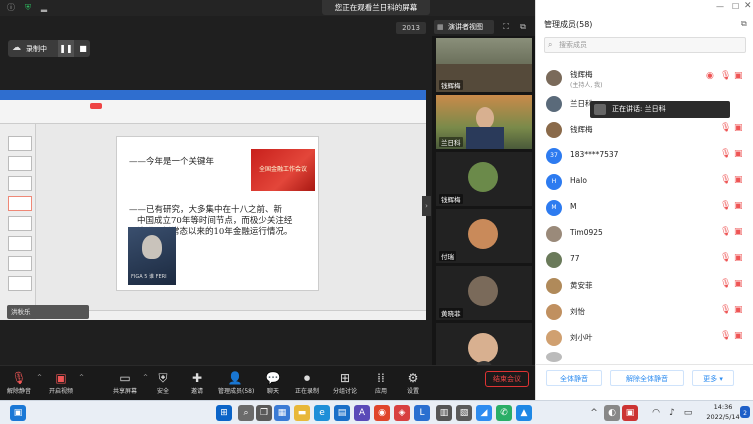 The image size is (753, 424). What do you see at coordinates (444, 413) in the screenshot?
I see `app-icon: ▥` at bounding box center [444, 413].